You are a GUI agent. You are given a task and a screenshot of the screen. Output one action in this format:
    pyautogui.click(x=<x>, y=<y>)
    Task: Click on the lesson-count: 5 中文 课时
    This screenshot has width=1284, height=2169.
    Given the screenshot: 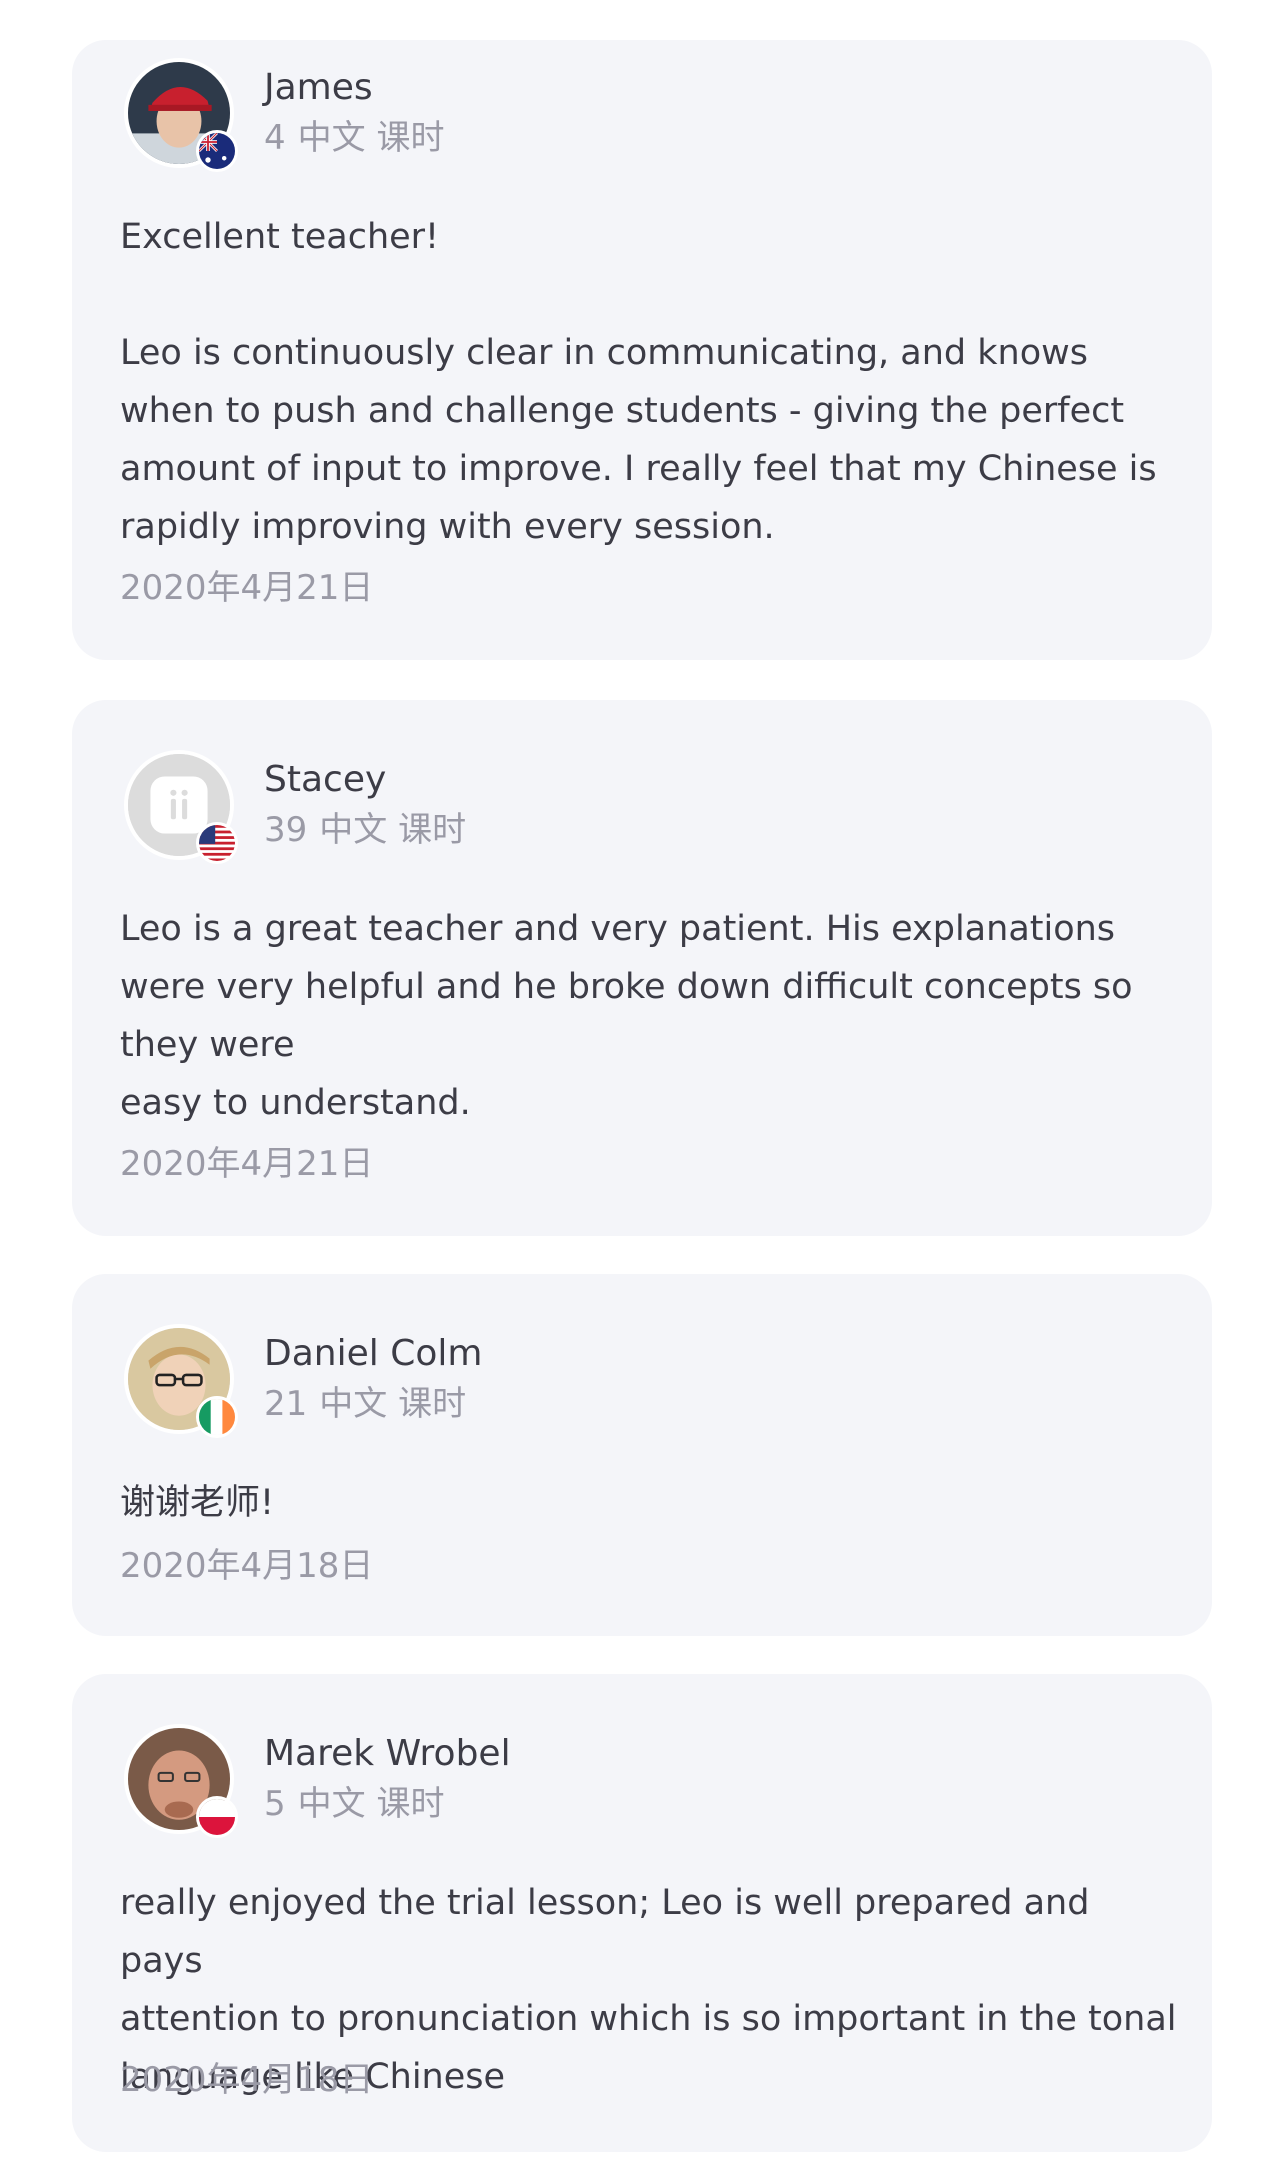 What is the action you would take?
    pyautogui.click(x=354, y=1804)
    